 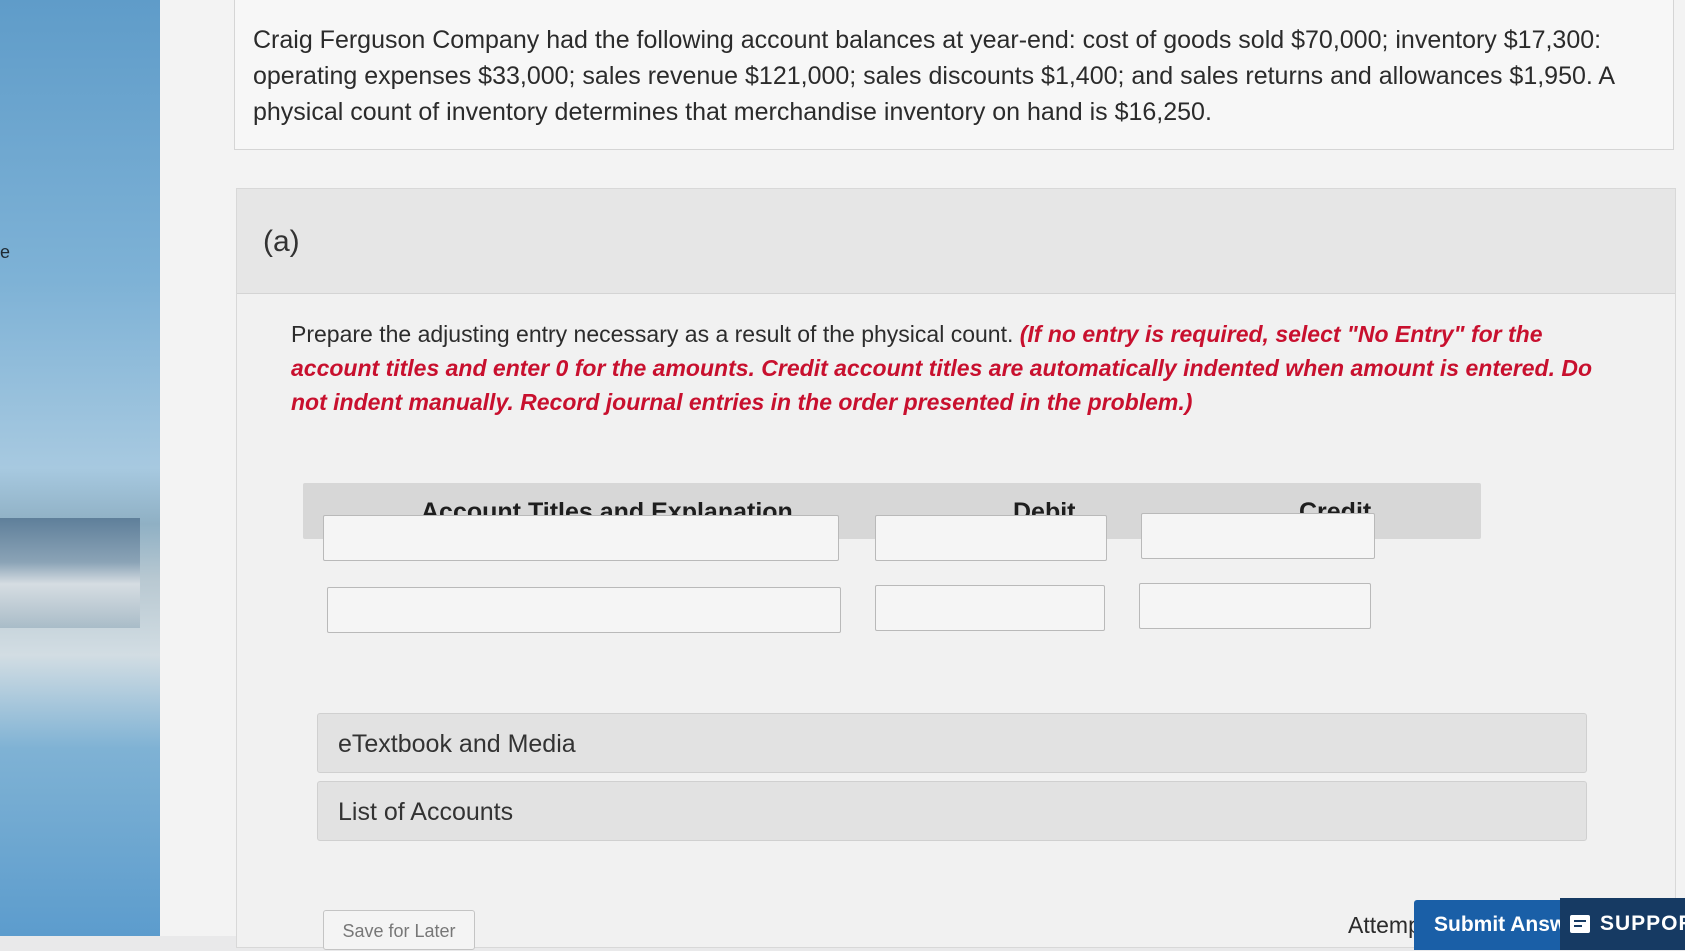 What do you see at coordinates (457, 744) in the screenshot?
I see `etextbook-media-label: eTextbook and Media` at bounding box center [457, 744].